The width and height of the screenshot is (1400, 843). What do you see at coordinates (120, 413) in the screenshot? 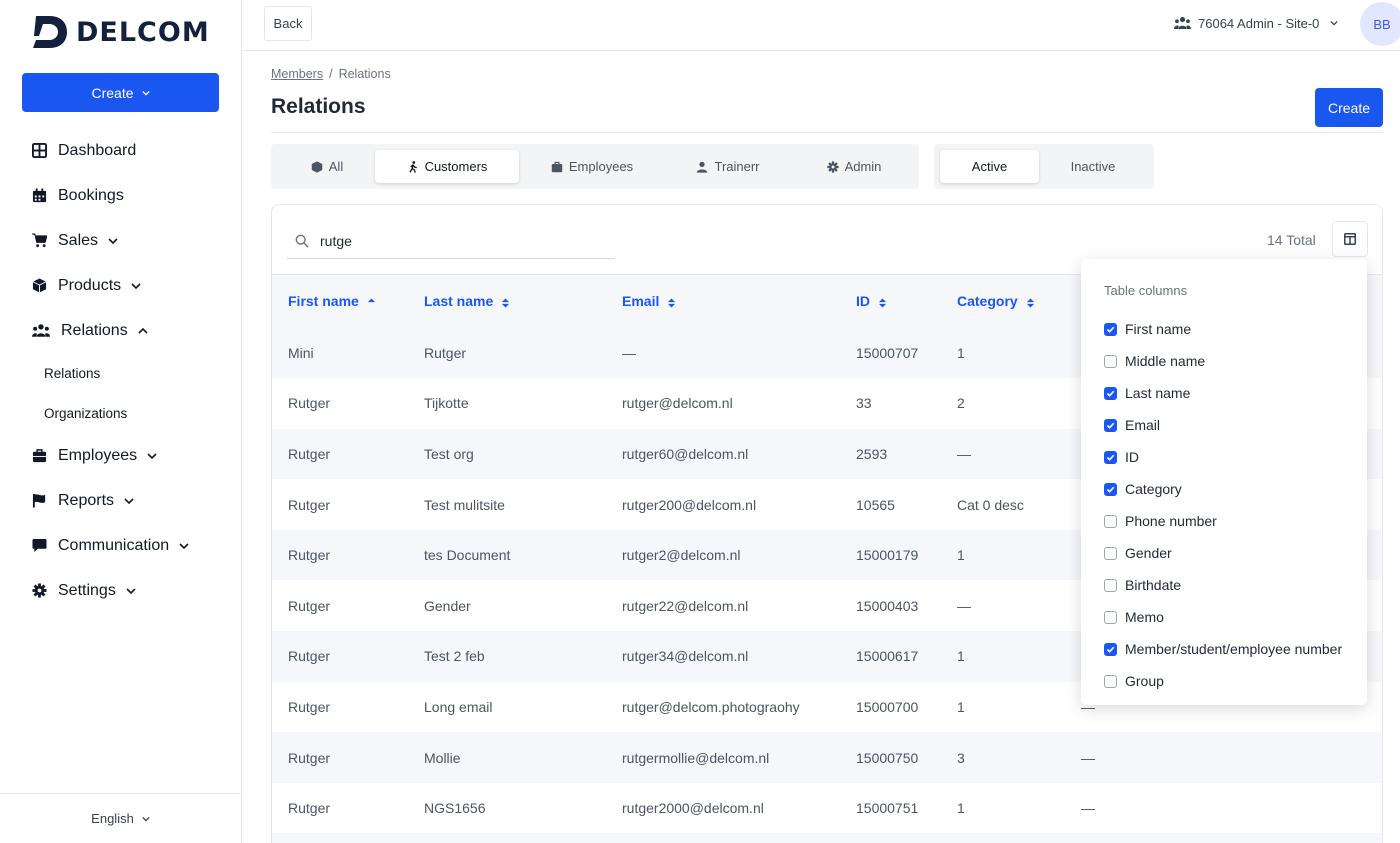
I see `sidebar-subitem-organizations: Organizations` at bounding box center [120, 413].